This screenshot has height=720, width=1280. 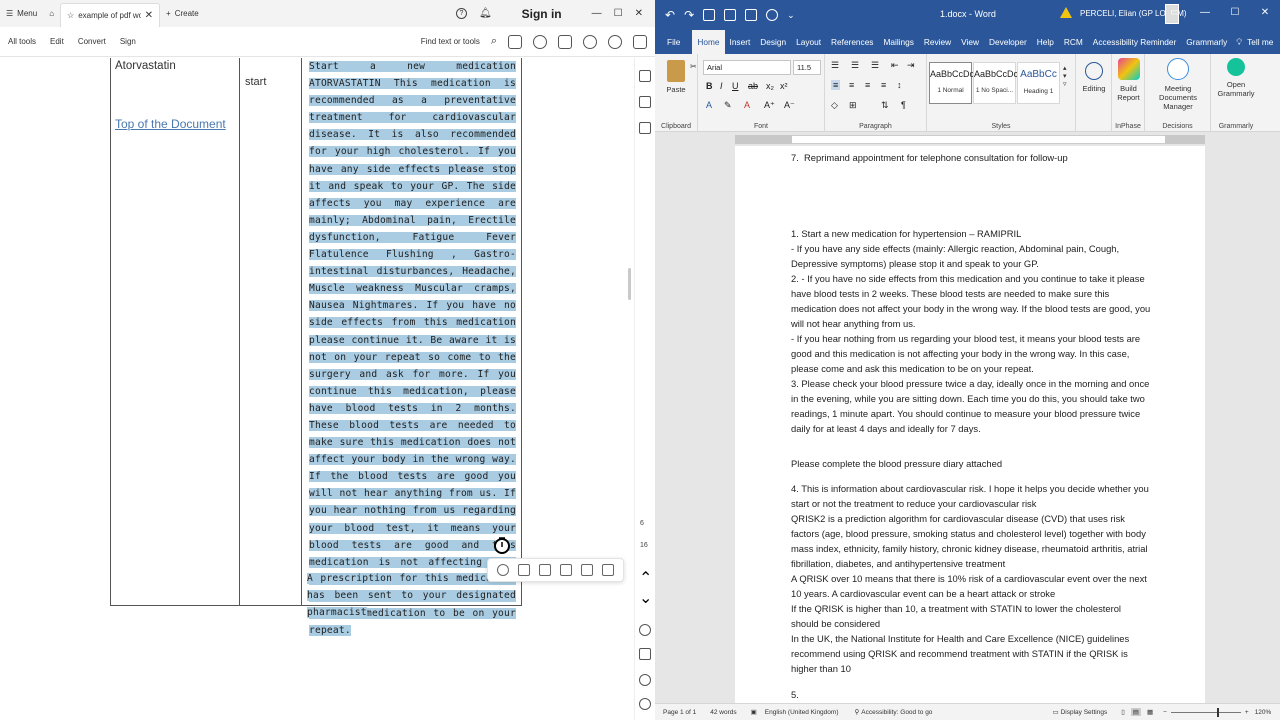 I want to click on editing-button: Editing, so click(x=1094, y=75).